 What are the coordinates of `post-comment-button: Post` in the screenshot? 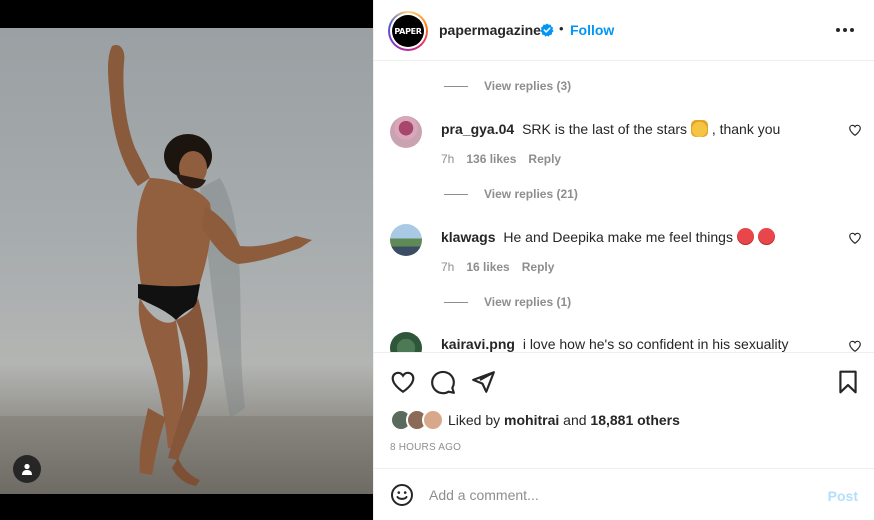 It's located at (843, 496).